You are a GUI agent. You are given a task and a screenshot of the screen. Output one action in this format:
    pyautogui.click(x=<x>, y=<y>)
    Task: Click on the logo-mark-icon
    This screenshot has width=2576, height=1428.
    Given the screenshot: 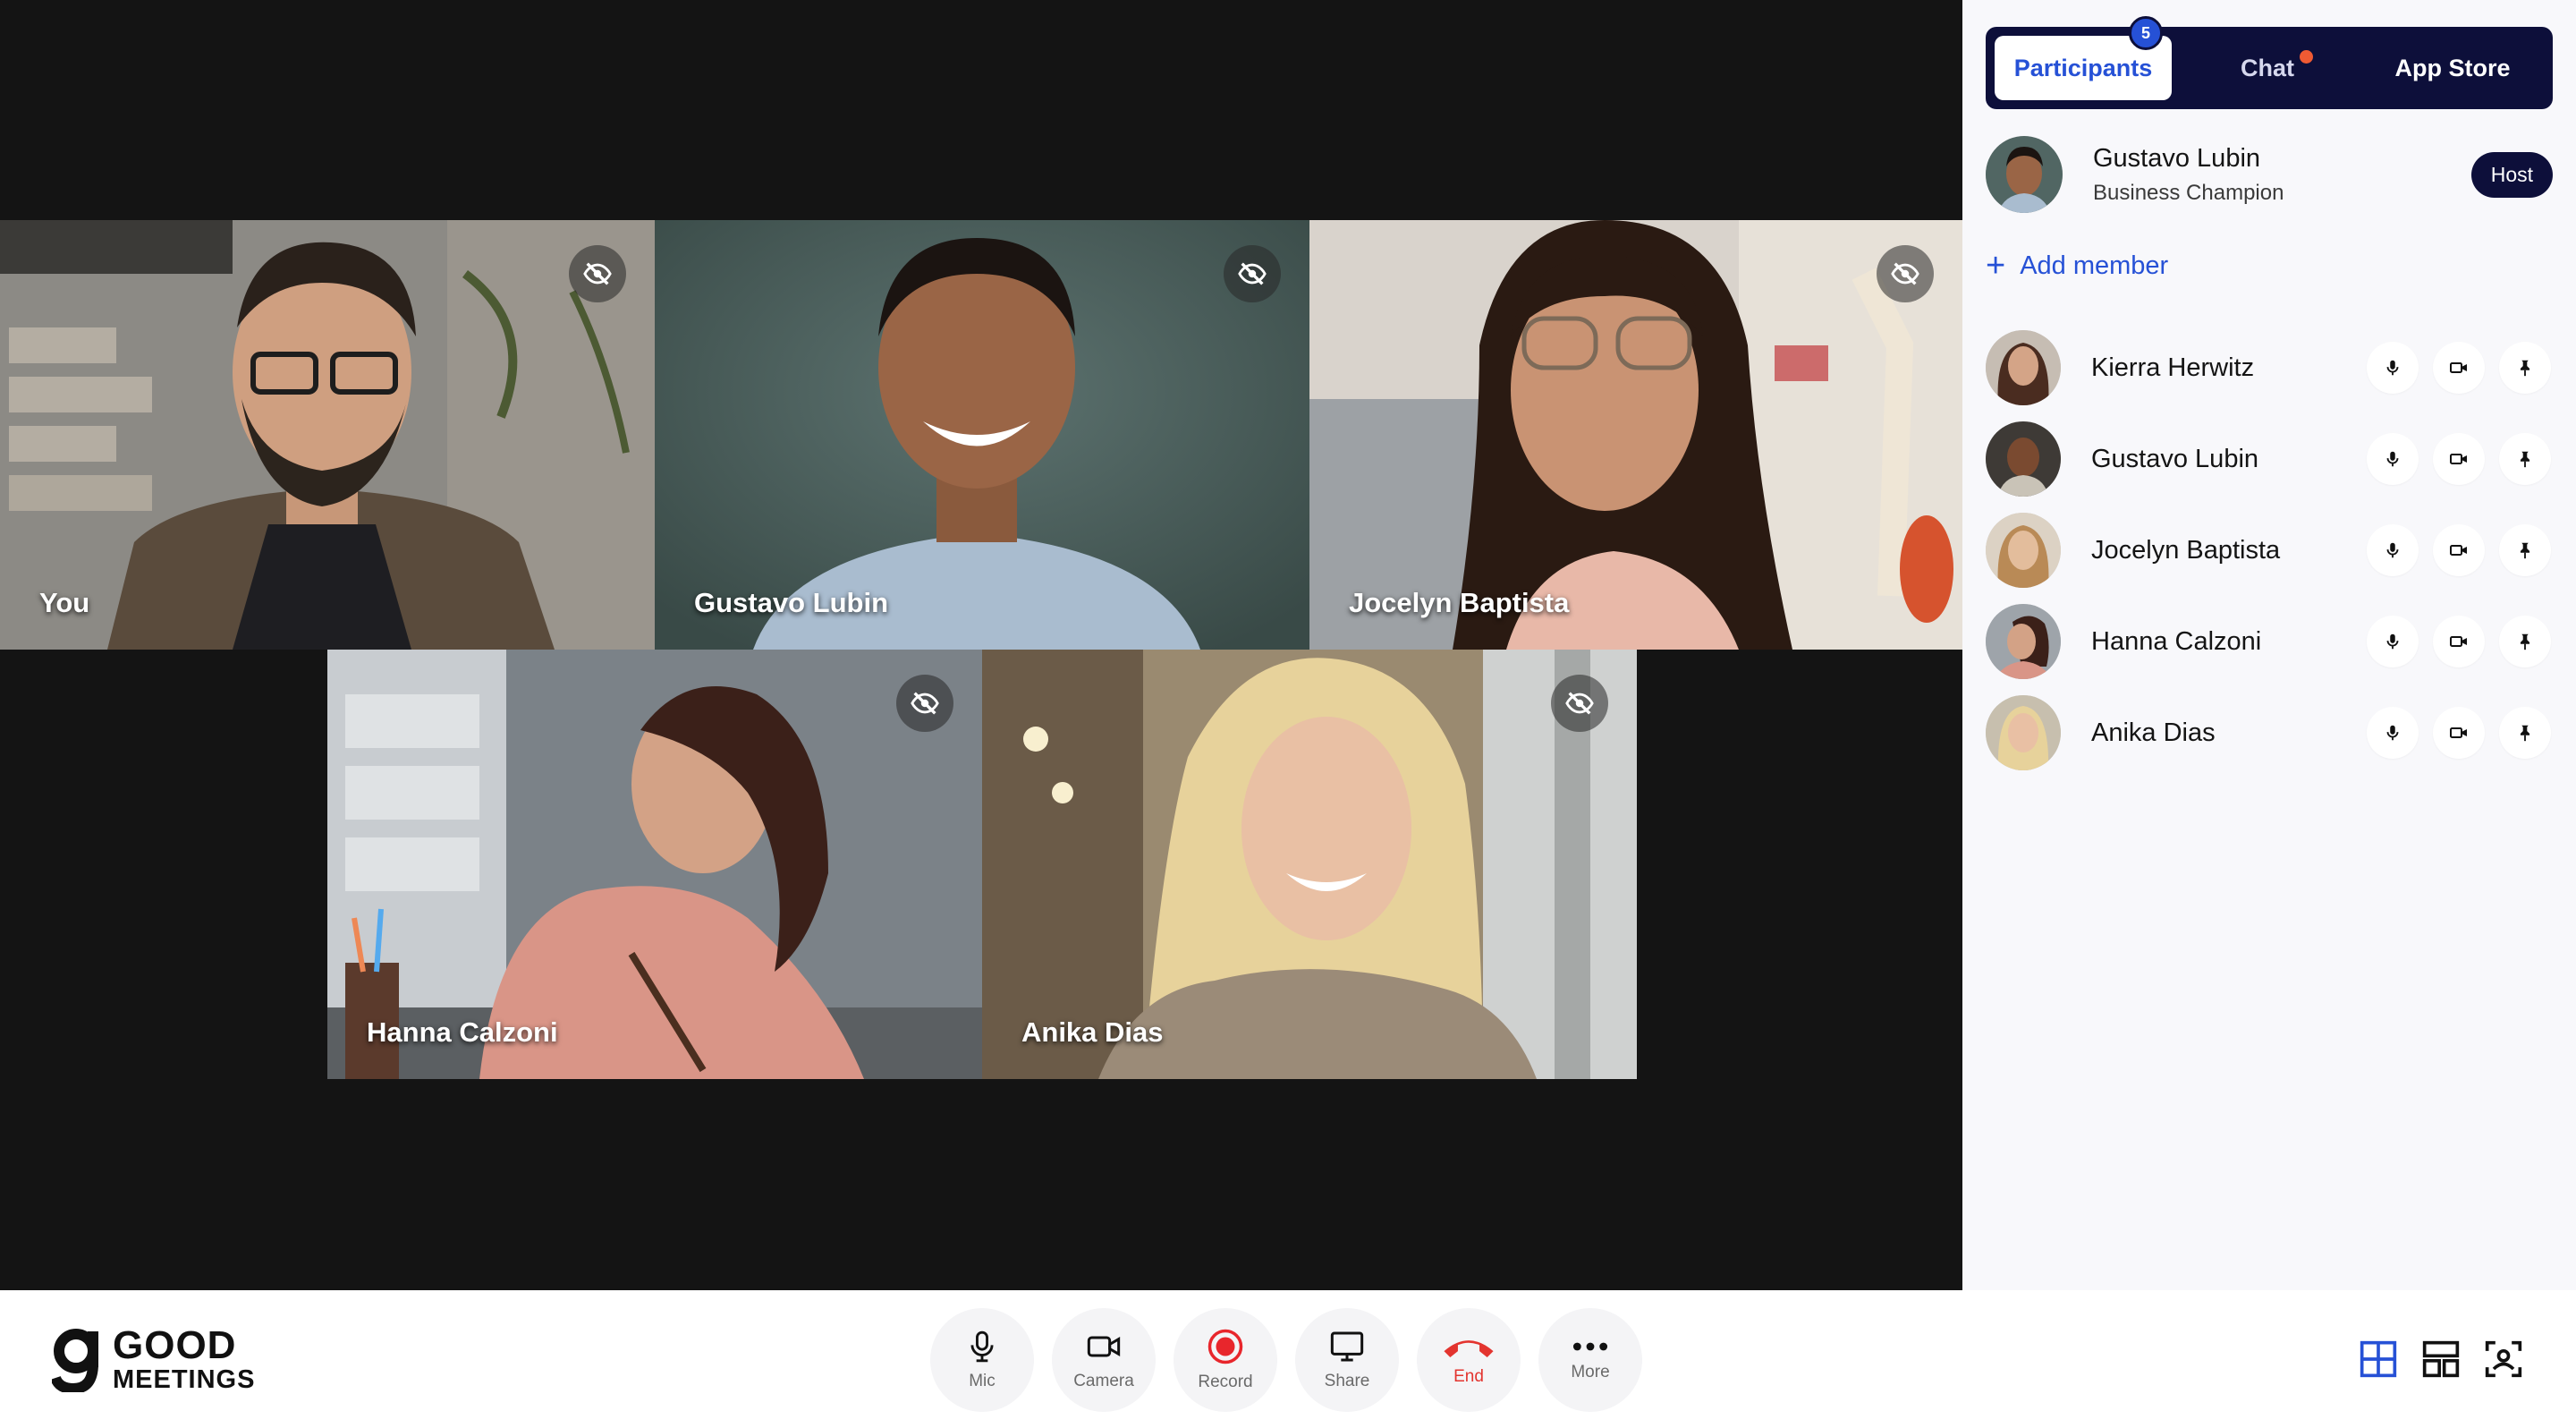 What is the action you would take?
    pyautogui.click(x=75, y=1360)
    